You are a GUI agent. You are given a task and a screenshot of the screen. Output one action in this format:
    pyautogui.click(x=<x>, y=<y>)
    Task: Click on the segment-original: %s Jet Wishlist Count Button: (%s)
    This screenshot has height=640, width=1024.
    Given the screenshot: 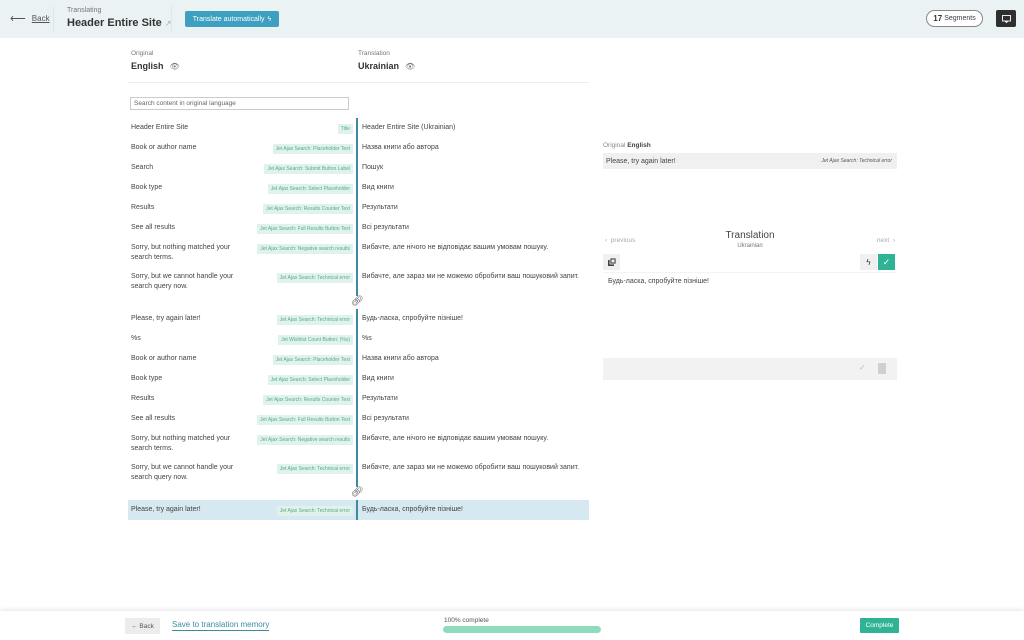 What is the action you would take?
    pyautogui.click(x=242, y=339)
    